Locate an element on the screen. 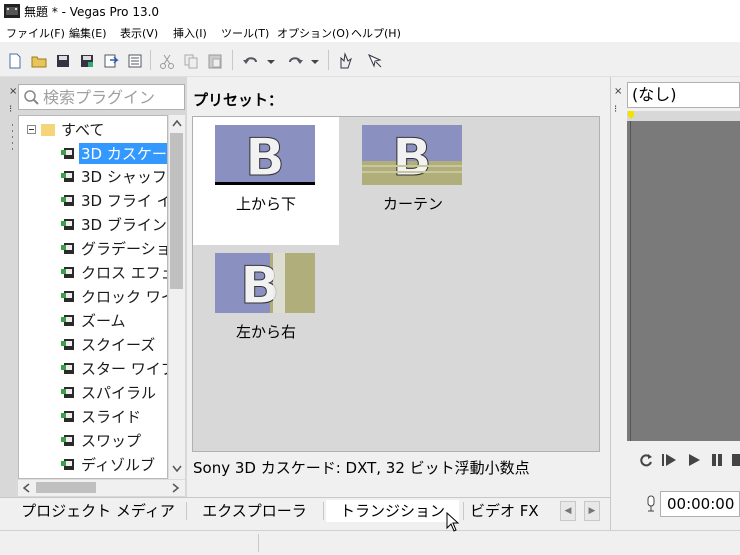 This screenshot has width=740, height=555. dock-grip-handle: × ⁝ is located at coordinates (619, 289).